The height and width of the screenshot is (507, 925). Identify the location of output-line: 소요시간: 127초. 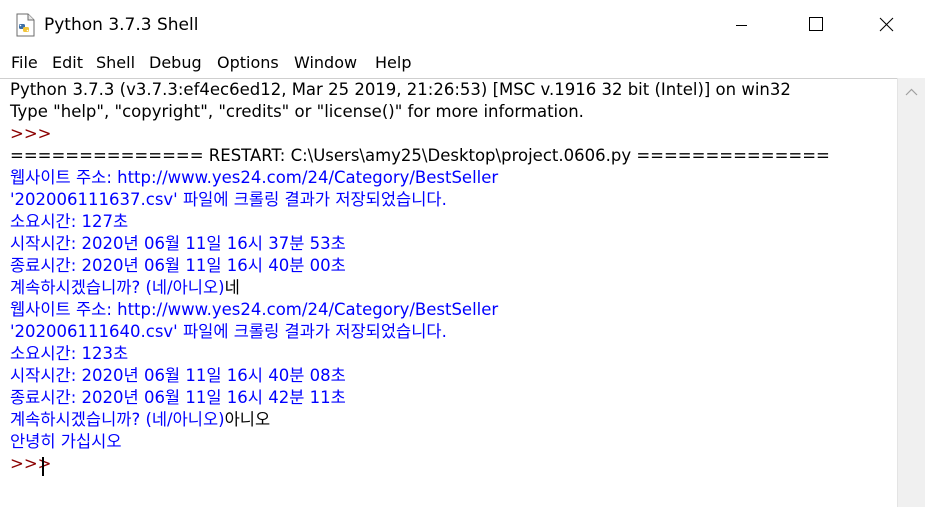
(69, 221).